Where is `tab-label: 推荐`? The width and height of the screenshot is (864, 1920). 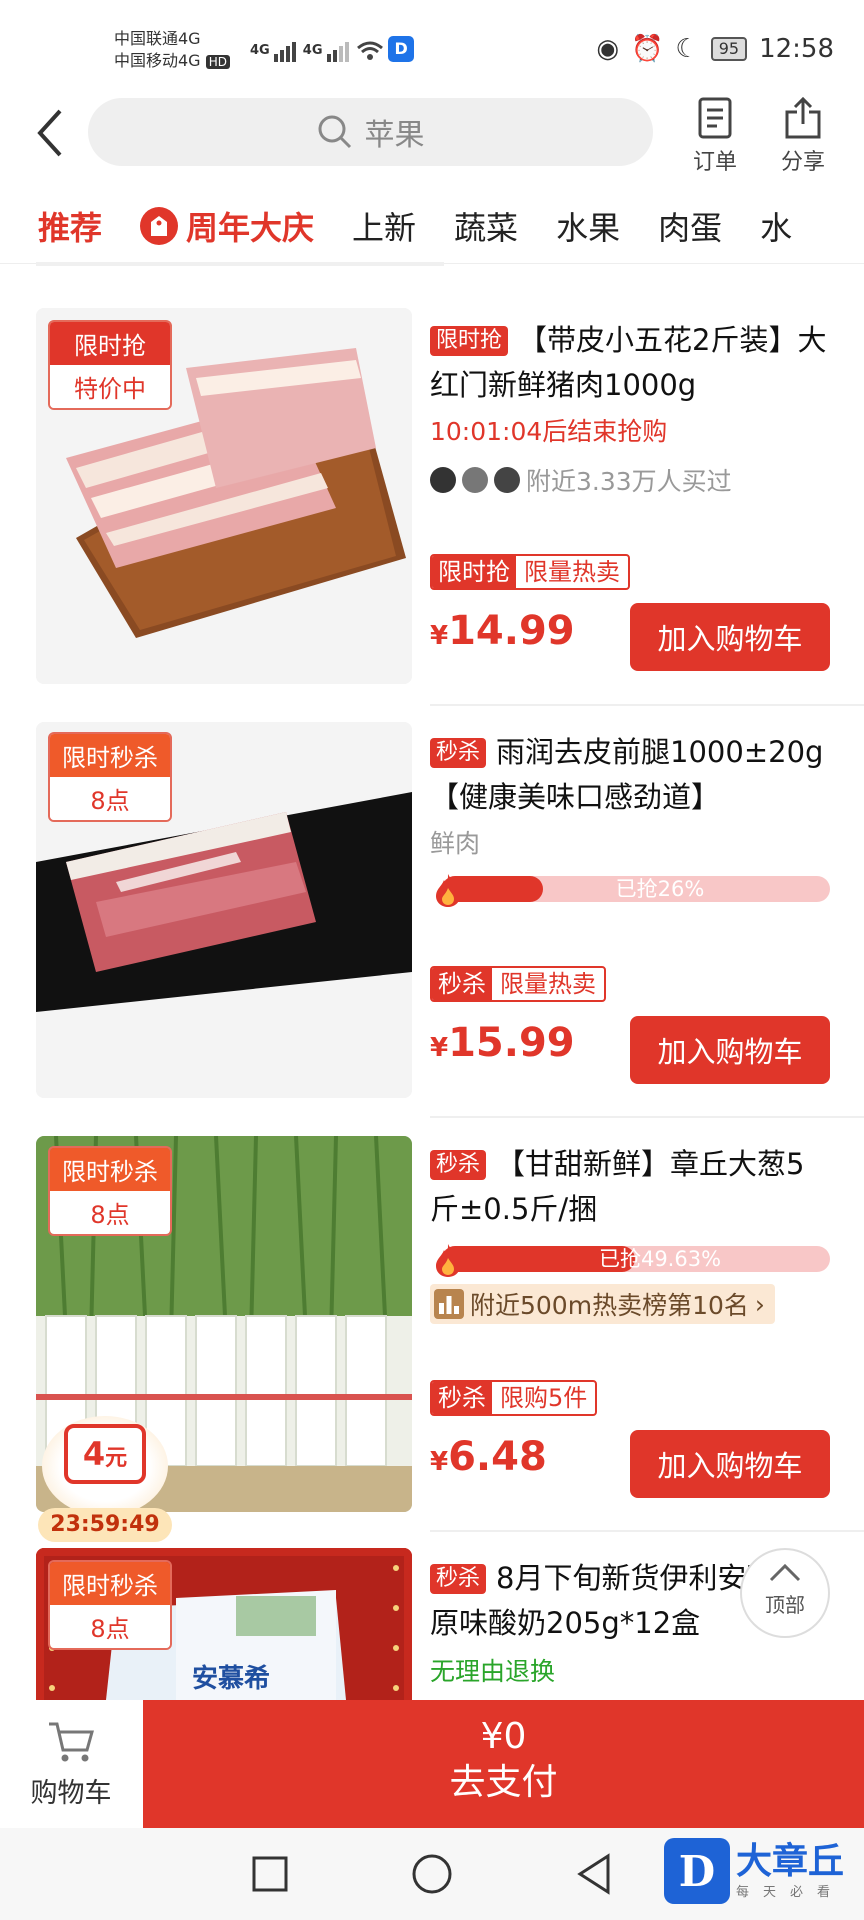 tab-label: 推荐 is located at coordinates (70, 227).